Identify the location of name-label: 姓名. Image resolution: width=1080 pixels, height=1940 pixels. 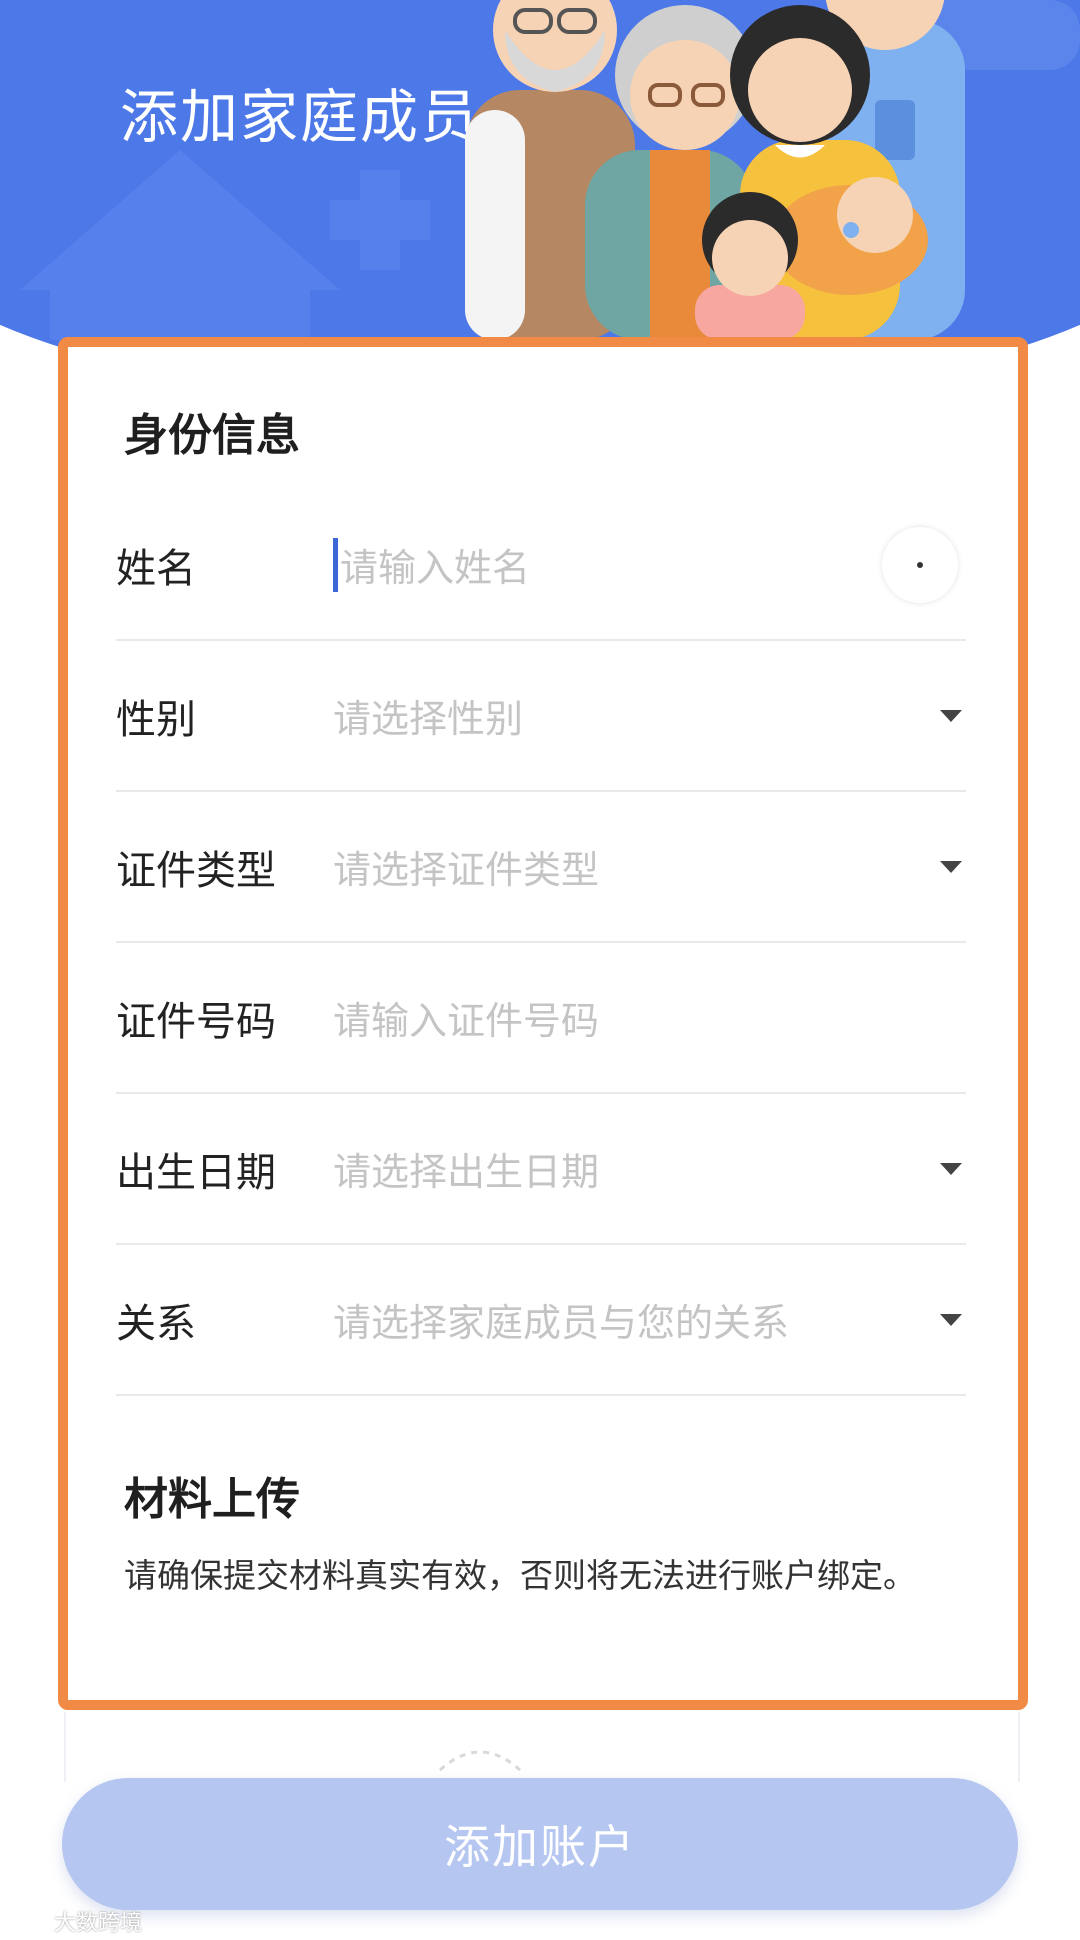
(156, 568).